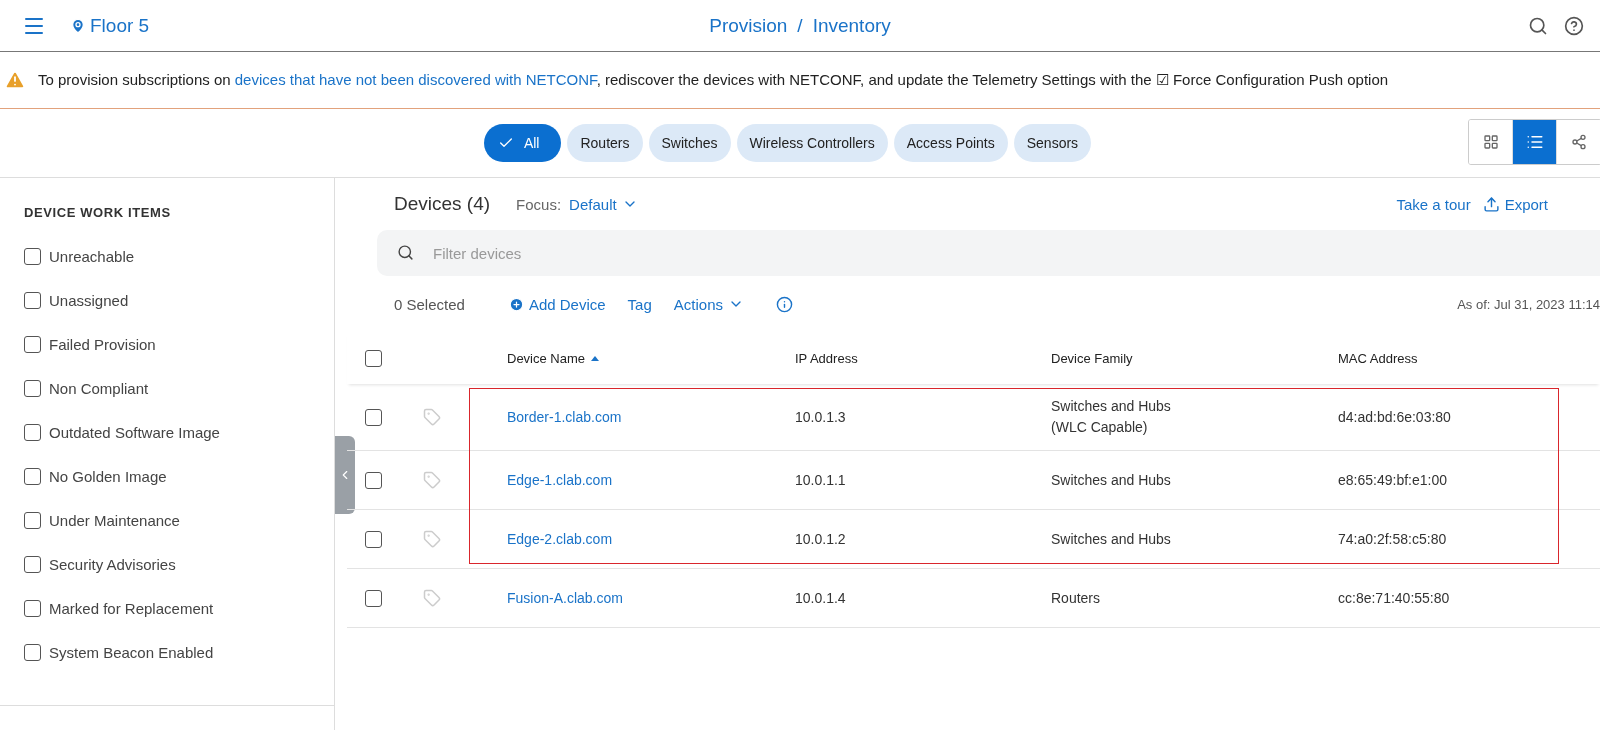  What do you see at coordinates (1394, 598) in the screenshot?
I see `mac-address: cc:8e:71:40:55:80` at bounding box center [1394, 598].